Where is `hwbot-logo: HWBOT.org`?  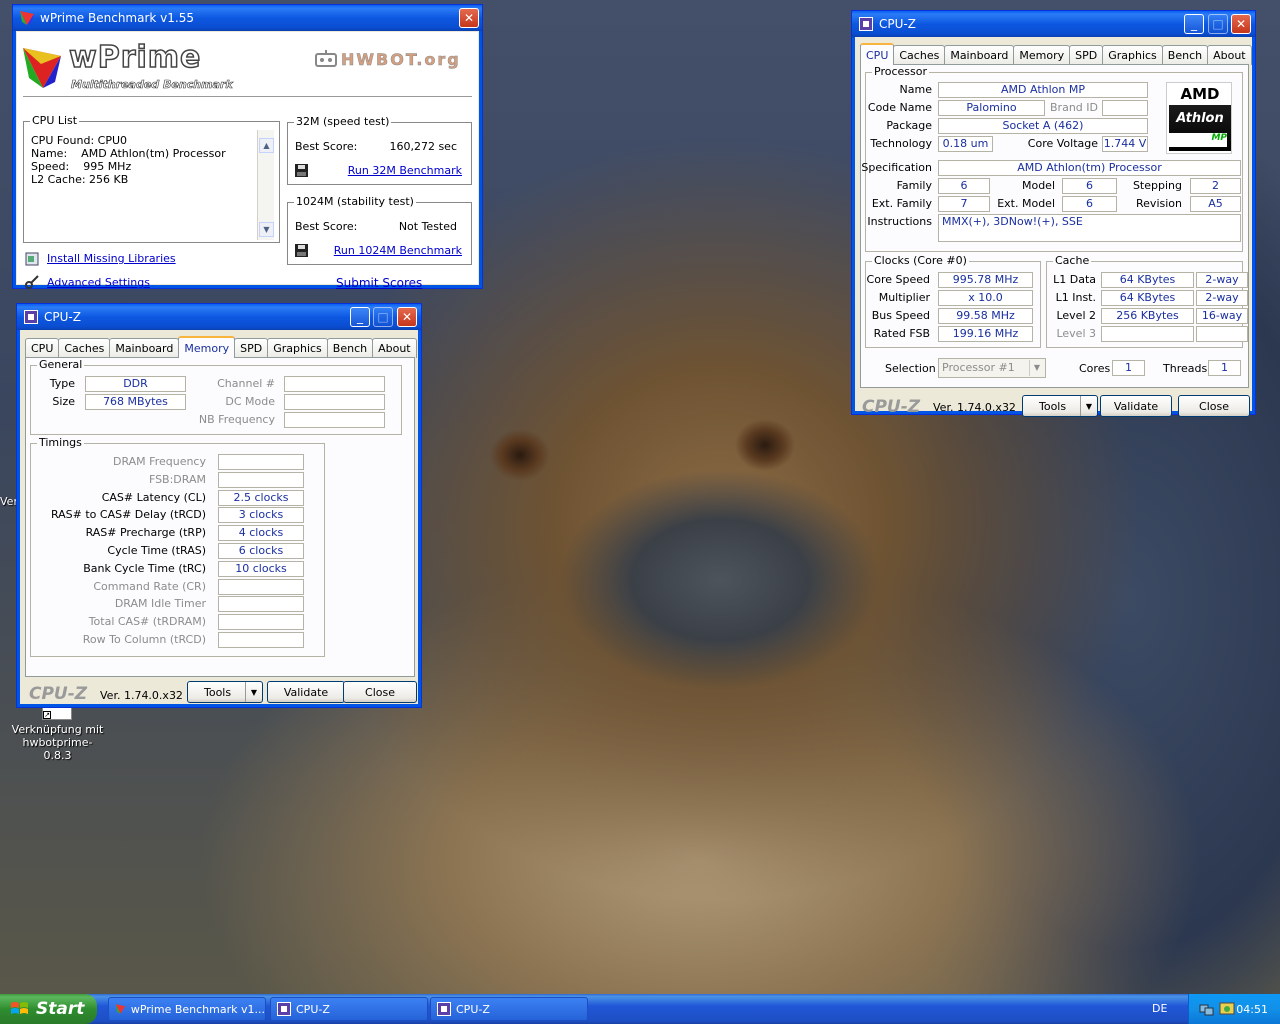
hwbot-logo: HWBOT.org is located at coordinates (393, 59).